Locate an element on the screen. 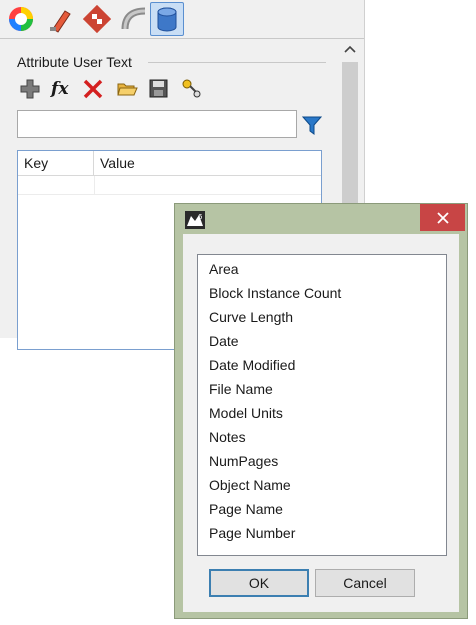 Image resolution: width=476 pixels, height=625 pixels. tab-material is located at coordinates (59, 19).